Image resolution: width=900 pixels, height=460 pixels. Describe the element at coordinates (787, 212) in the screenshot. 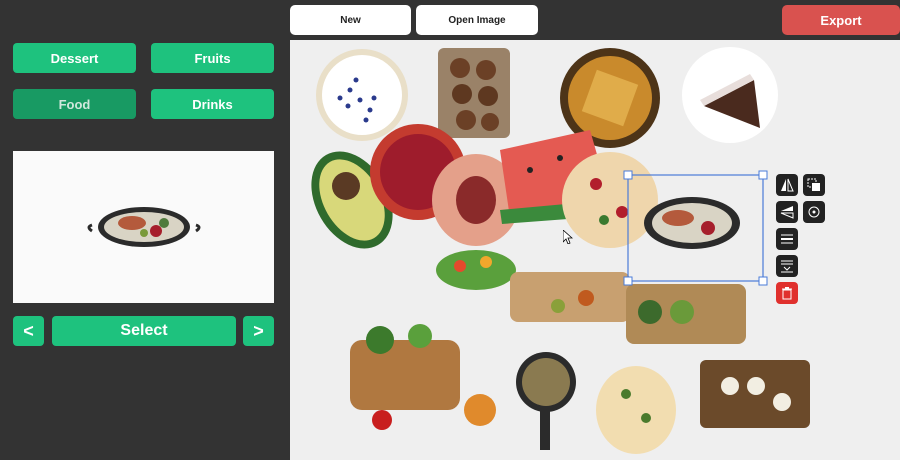

I see `flip-vertical-icon` at that location.